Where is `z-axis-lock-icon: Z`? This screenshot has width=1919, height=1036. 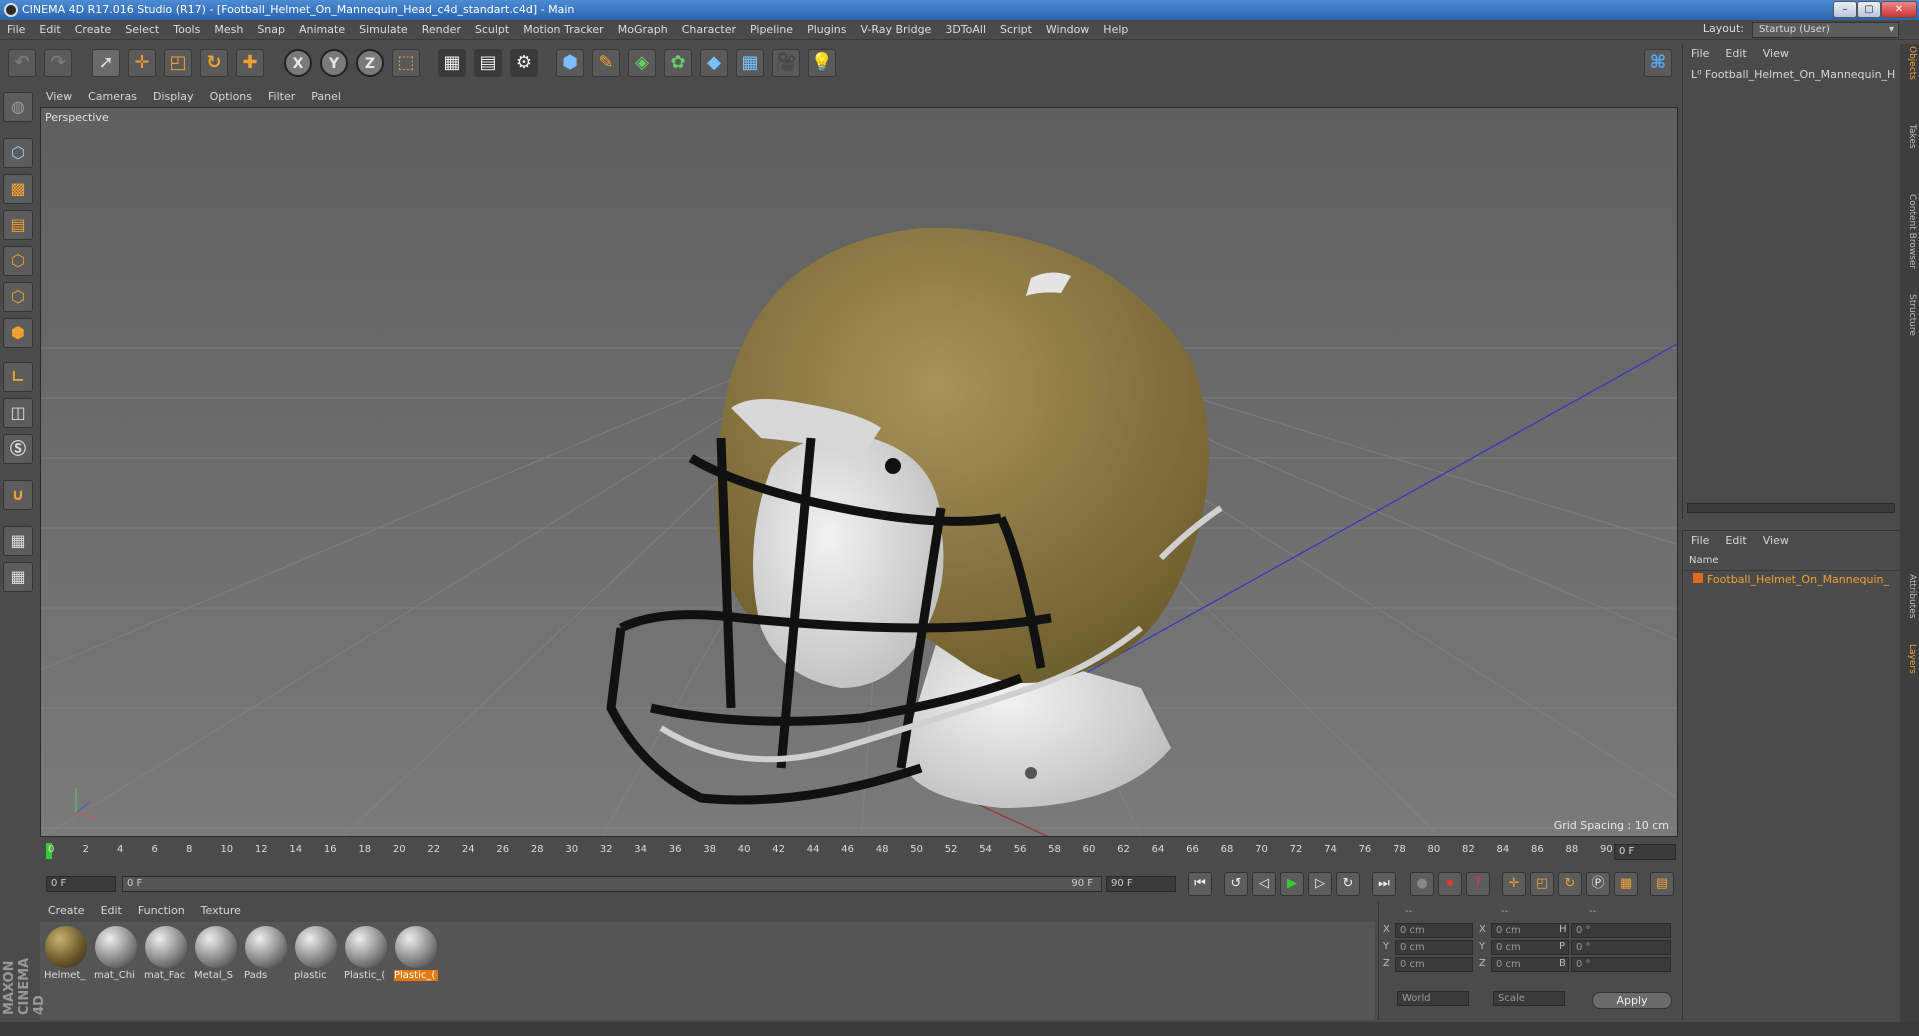
z-axis-lock-icon: Z is located at coordinates (370, 63).